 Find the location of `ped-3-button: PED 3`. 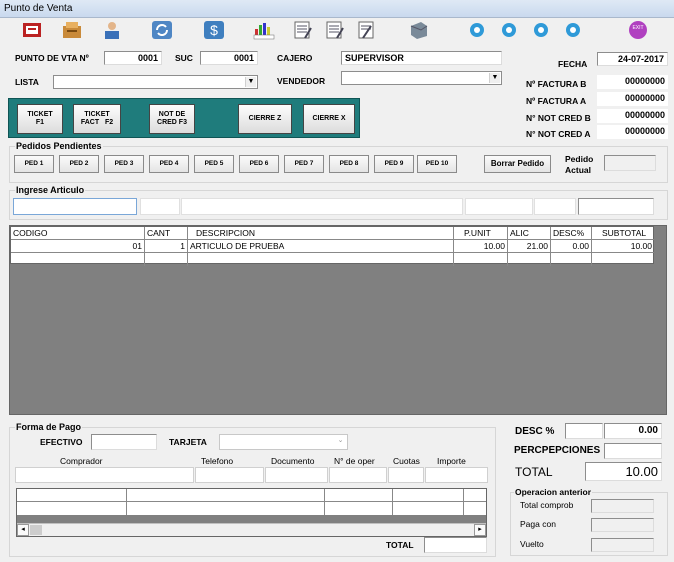

ped-3-button: PED 3 is located at coordinates (124, 164).